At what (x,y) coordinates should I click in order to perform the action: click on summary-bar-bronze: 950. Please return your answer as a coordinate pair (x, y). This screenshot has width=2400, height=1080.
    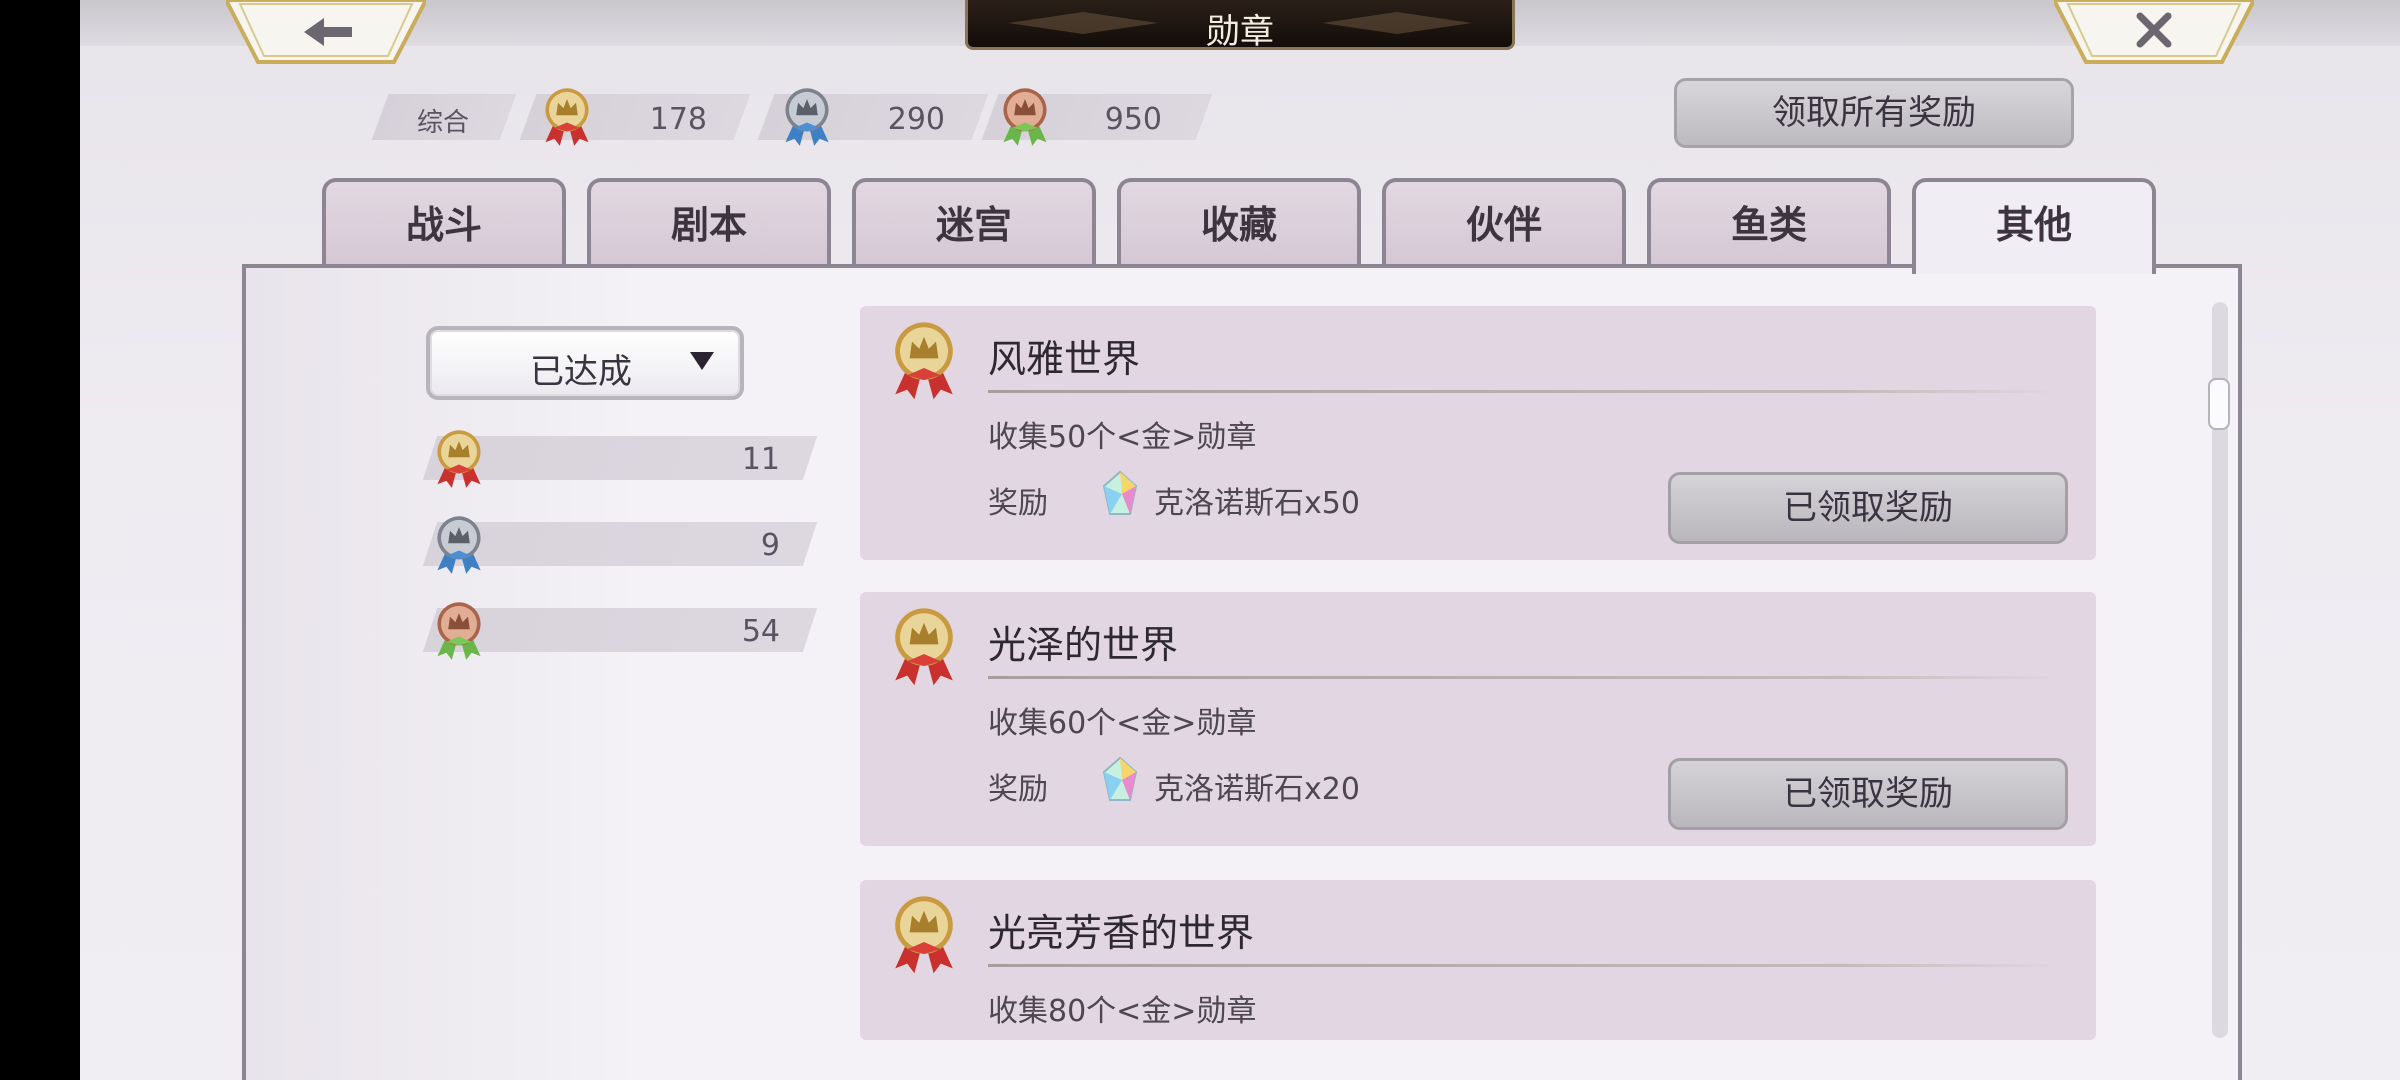
    Looking at the image, I should click on (1110, 117).